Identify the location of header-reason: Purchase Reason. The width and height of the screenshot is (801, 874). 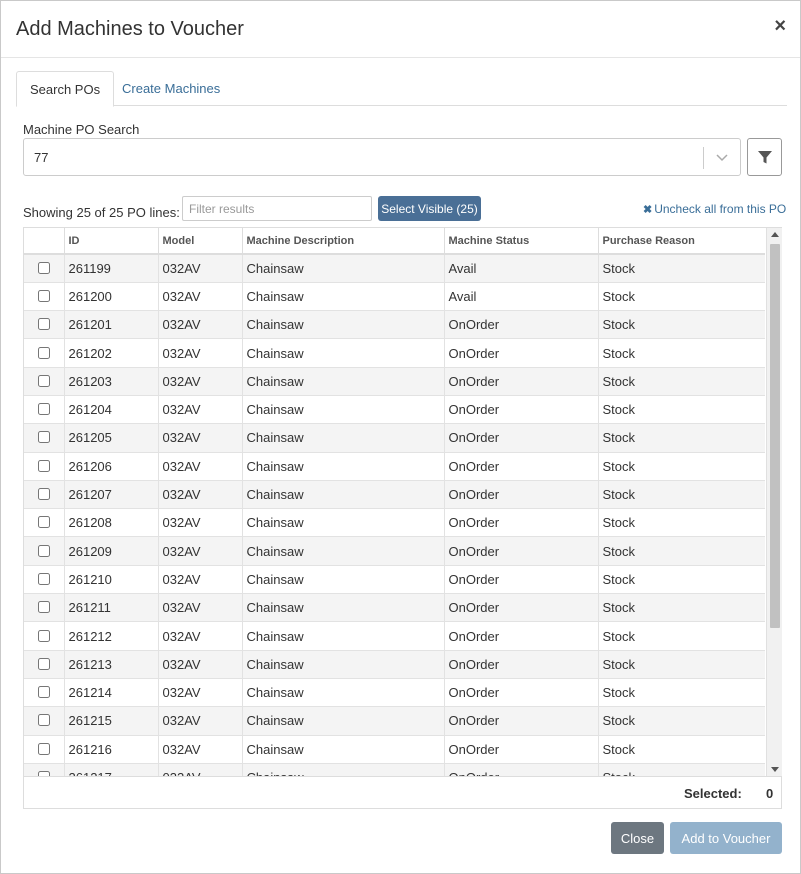
(681, 241).